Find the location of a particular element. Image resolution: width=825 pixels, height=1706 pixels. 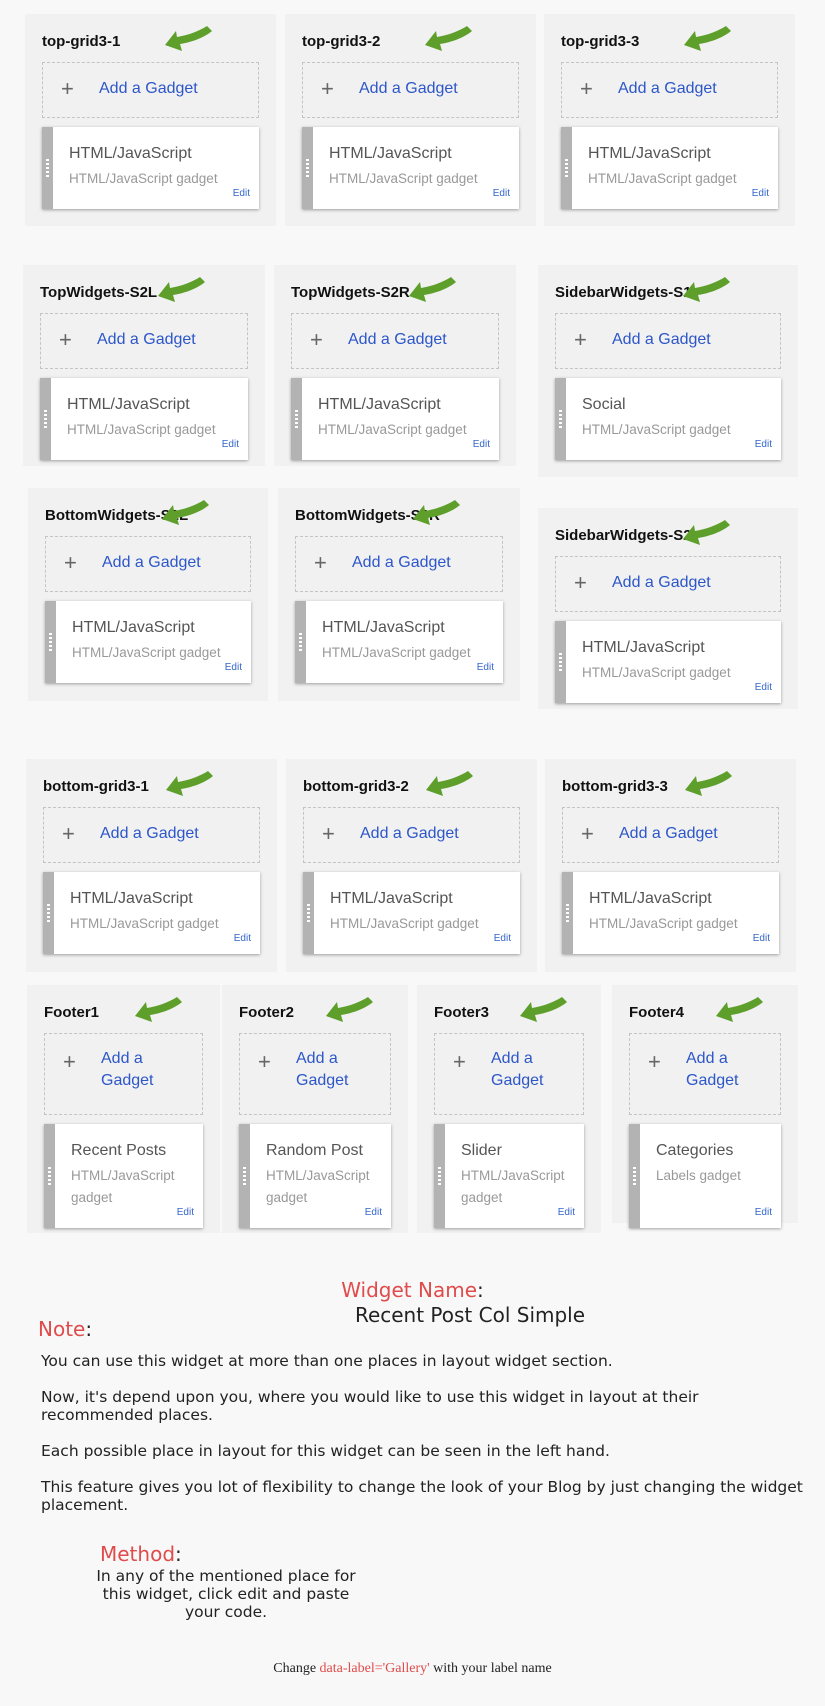

gadget-card: Slider HTML/JavaScript gadget Edit is located at coordinates (509, 1176).